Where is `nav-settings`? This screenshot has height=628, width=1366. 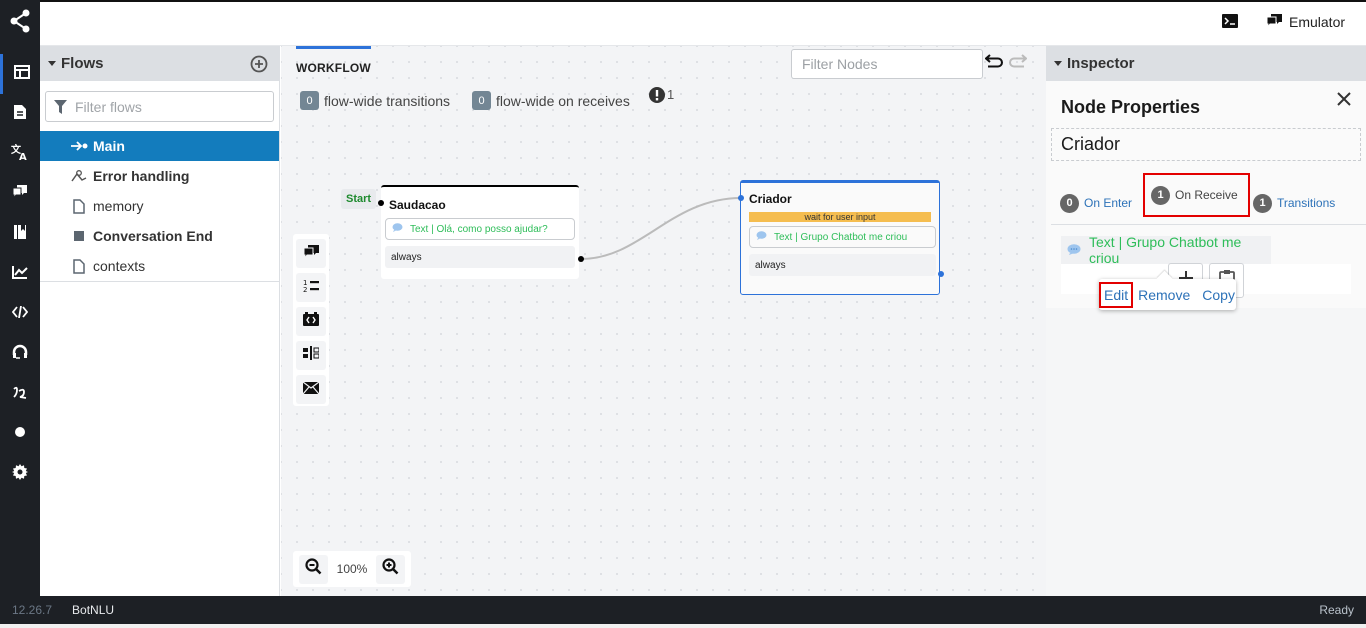
nav-settings is located at coordinates (20, 474).